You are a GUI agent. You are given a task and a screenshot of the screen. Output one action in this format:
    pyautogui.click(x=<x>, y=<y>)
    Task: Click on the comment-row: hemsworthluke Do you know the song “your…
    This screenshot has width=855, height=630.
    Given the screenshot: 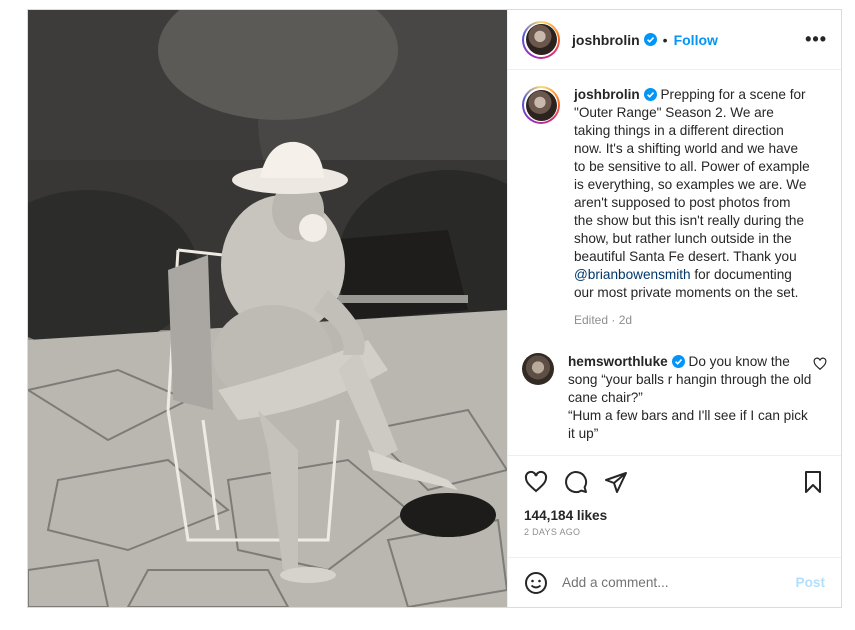 What is the action you would take?
    pyautogui.click(x=674, y=398)
    